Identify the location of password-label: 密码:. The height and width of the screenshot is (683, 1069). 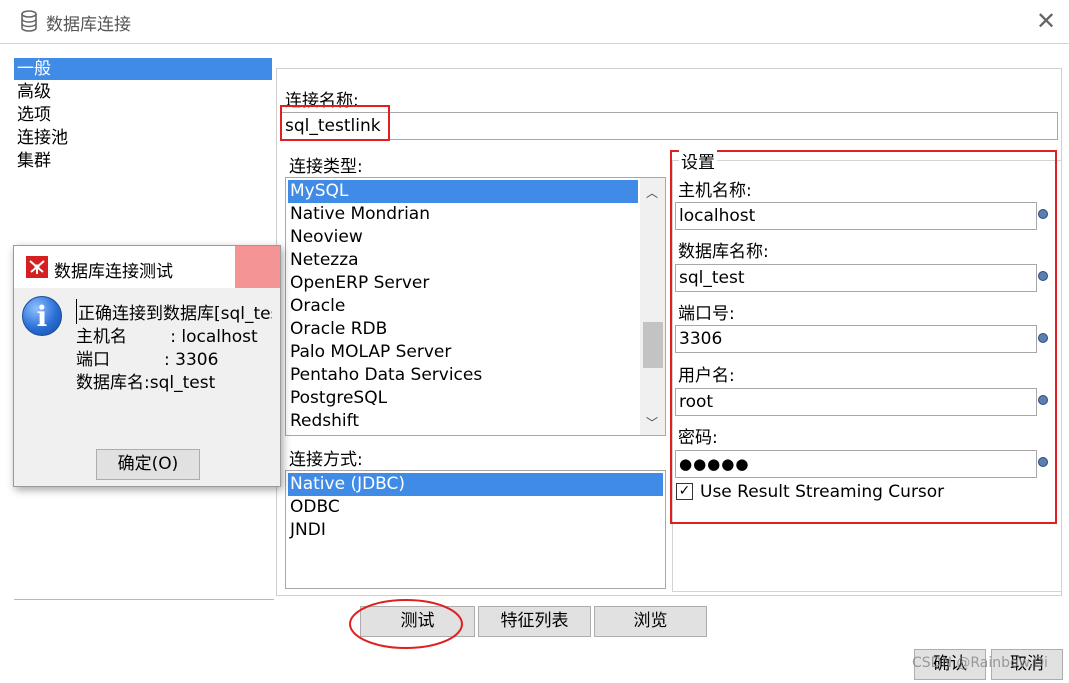
(698, 438).